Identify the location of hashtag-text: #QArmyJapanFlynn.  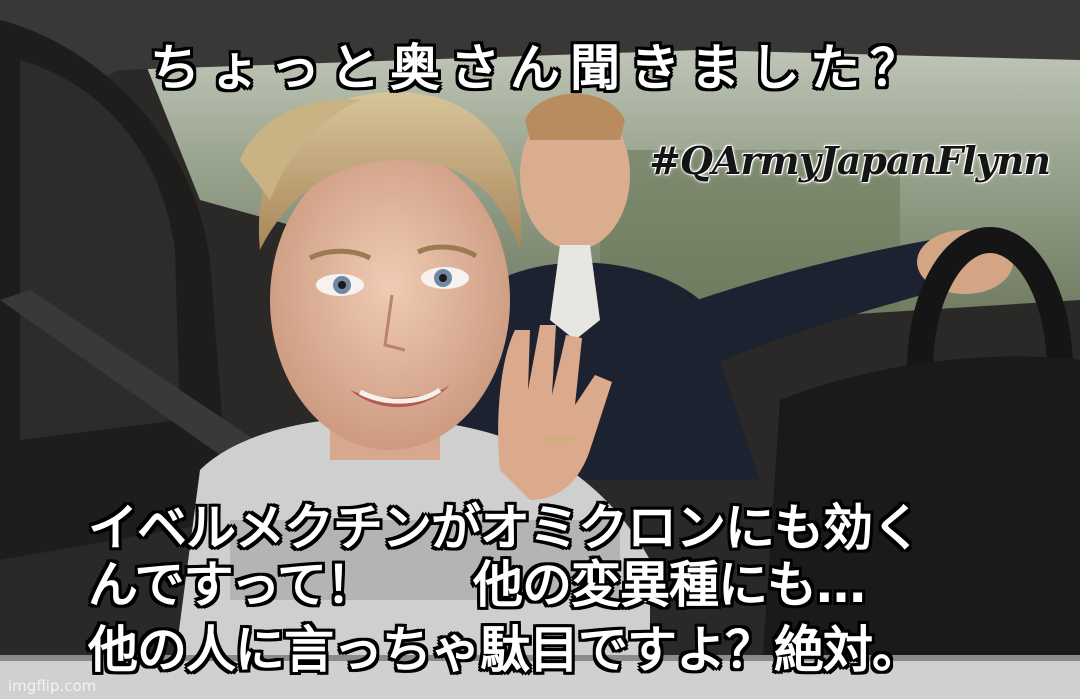
(850, 160).